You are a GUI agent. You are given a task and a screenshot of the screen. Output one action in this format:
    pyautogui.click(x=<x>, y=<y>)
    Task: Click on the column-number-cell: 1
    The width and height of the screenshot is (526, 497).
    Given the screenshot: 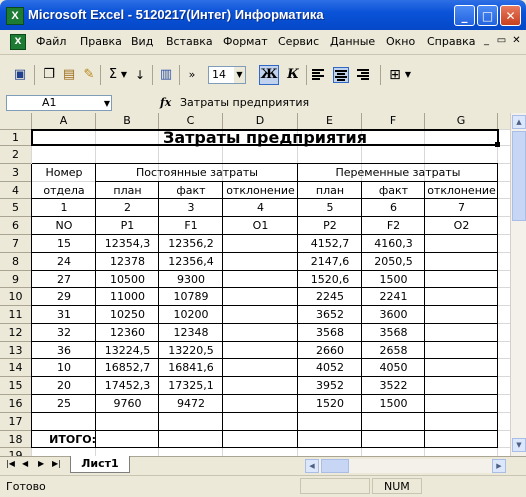 What is the action you would take?
    pyautogui.click(x=64, y=208)
    